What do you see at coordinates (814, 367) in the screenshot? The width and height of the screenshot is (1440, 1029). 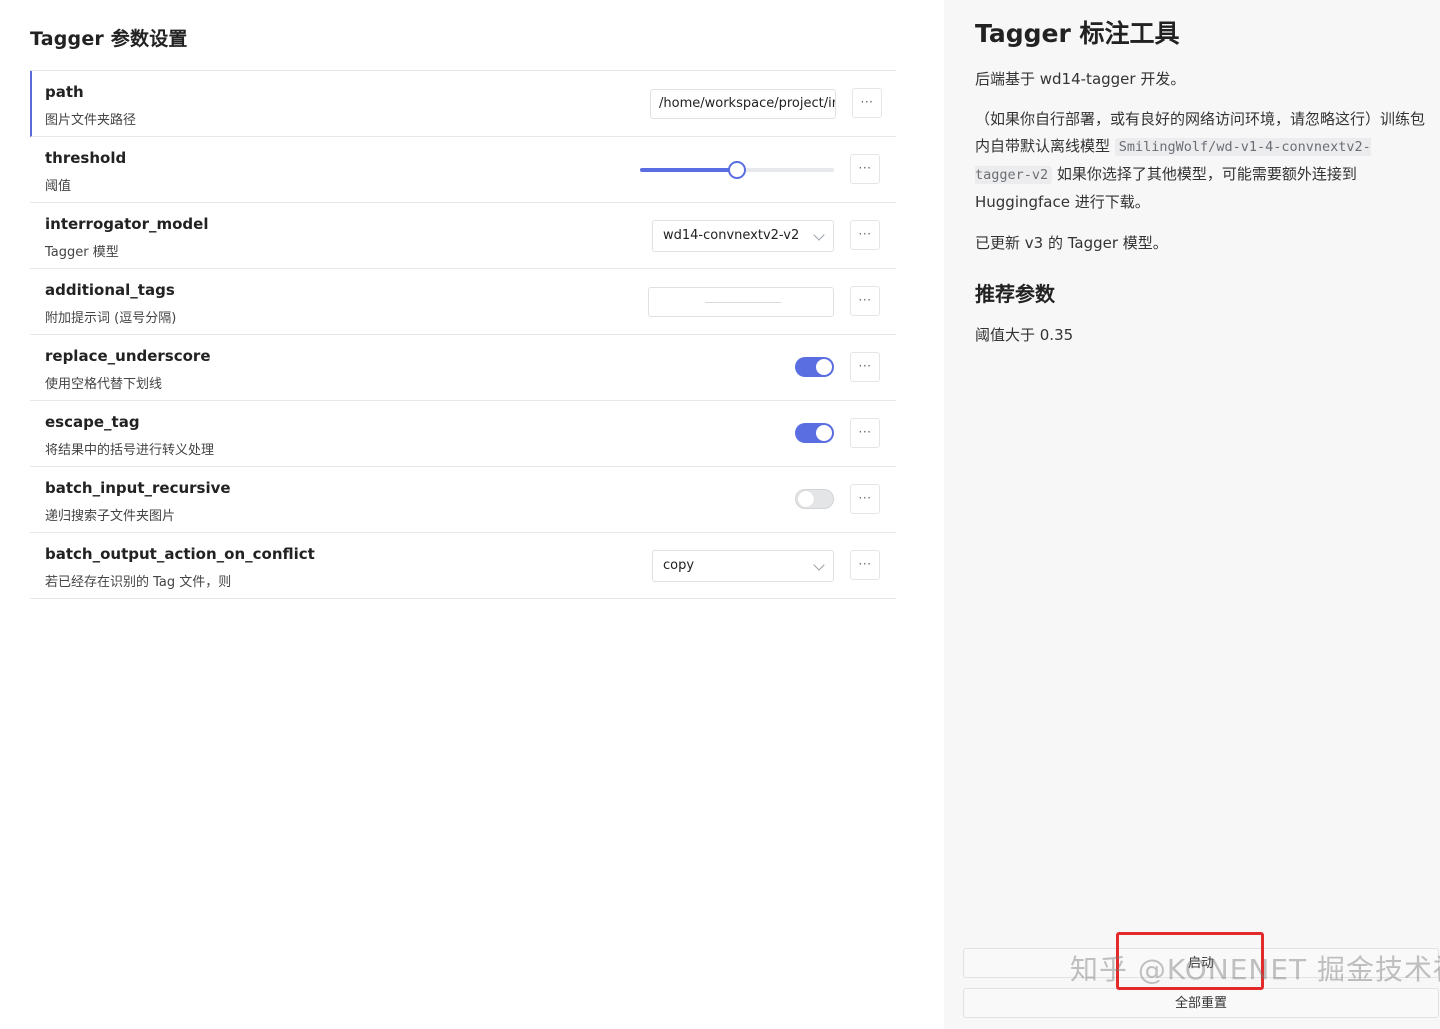 I see `replace-underscore-toggle` at bounding box center [814, 367].